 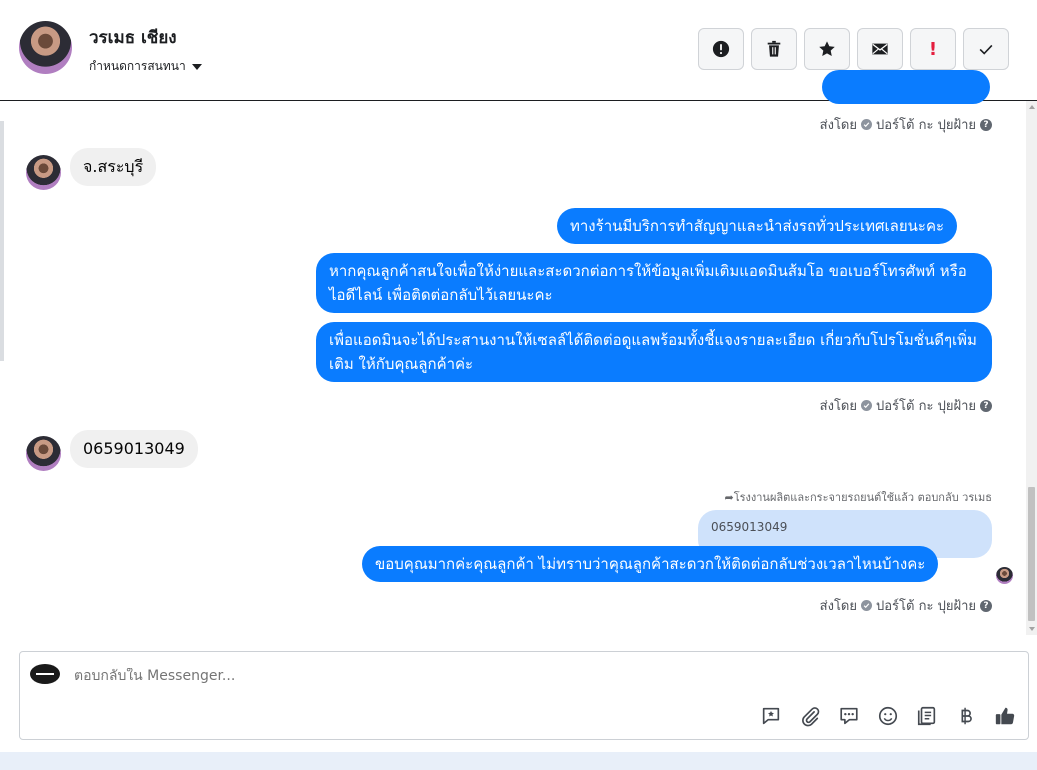 What do you see at coordinates (134, 449) in the screenshot?
I see `incoming-message: 0659013049` at bounding box center [134, 449].